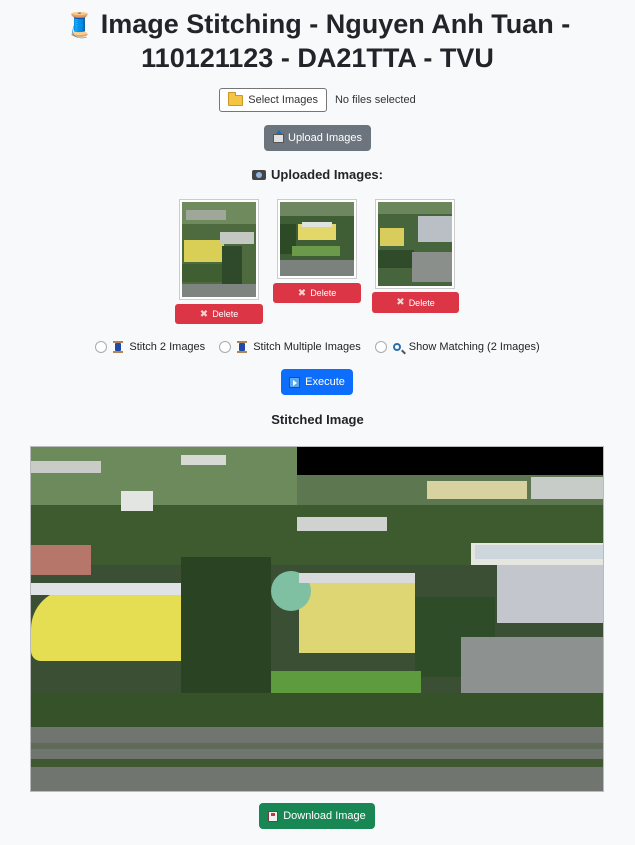 The image size is (635, 845). I want to click on uploaded-images-heading: Uploaded Images:, so click(317, 174).